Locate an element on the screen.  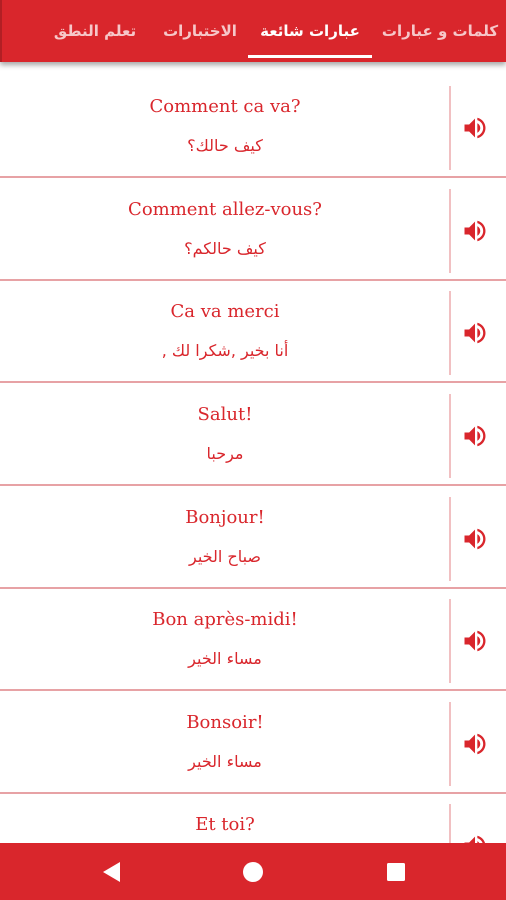
active-tab-indicator is located at coordinates (310, 56).